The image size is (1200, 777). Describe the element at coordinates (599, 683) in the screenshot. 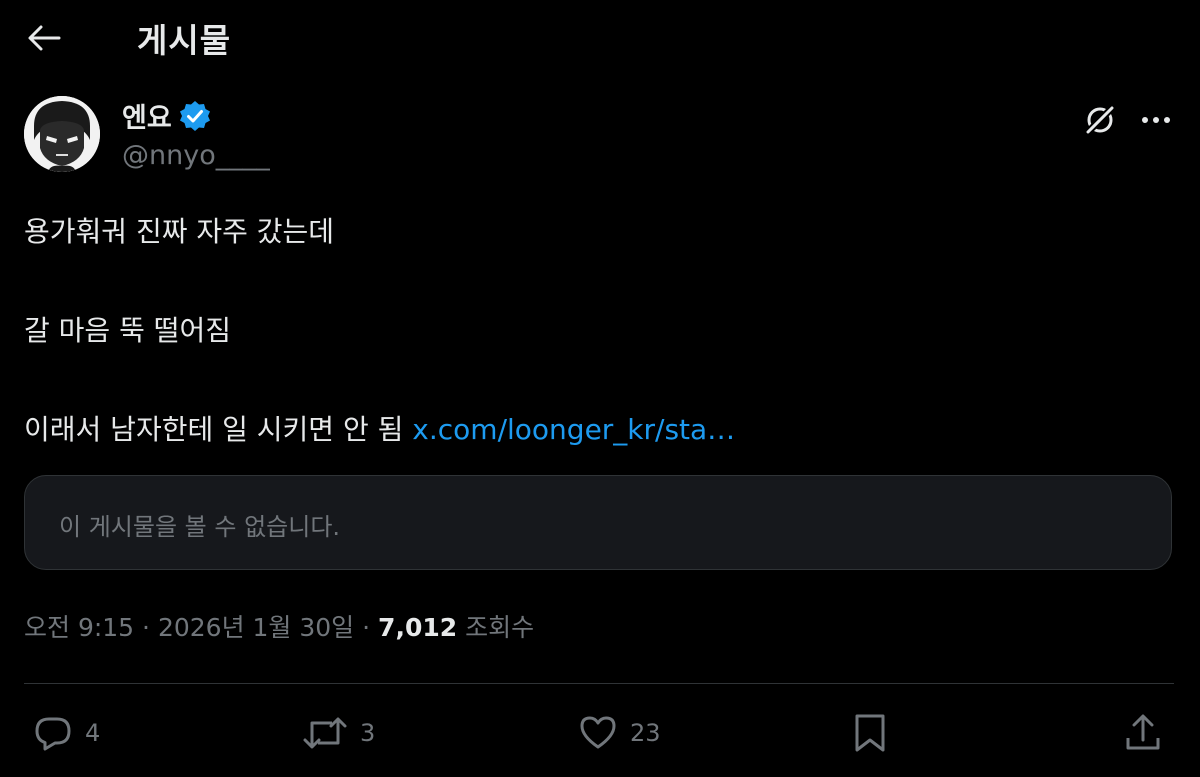

I see `divider` at that location.